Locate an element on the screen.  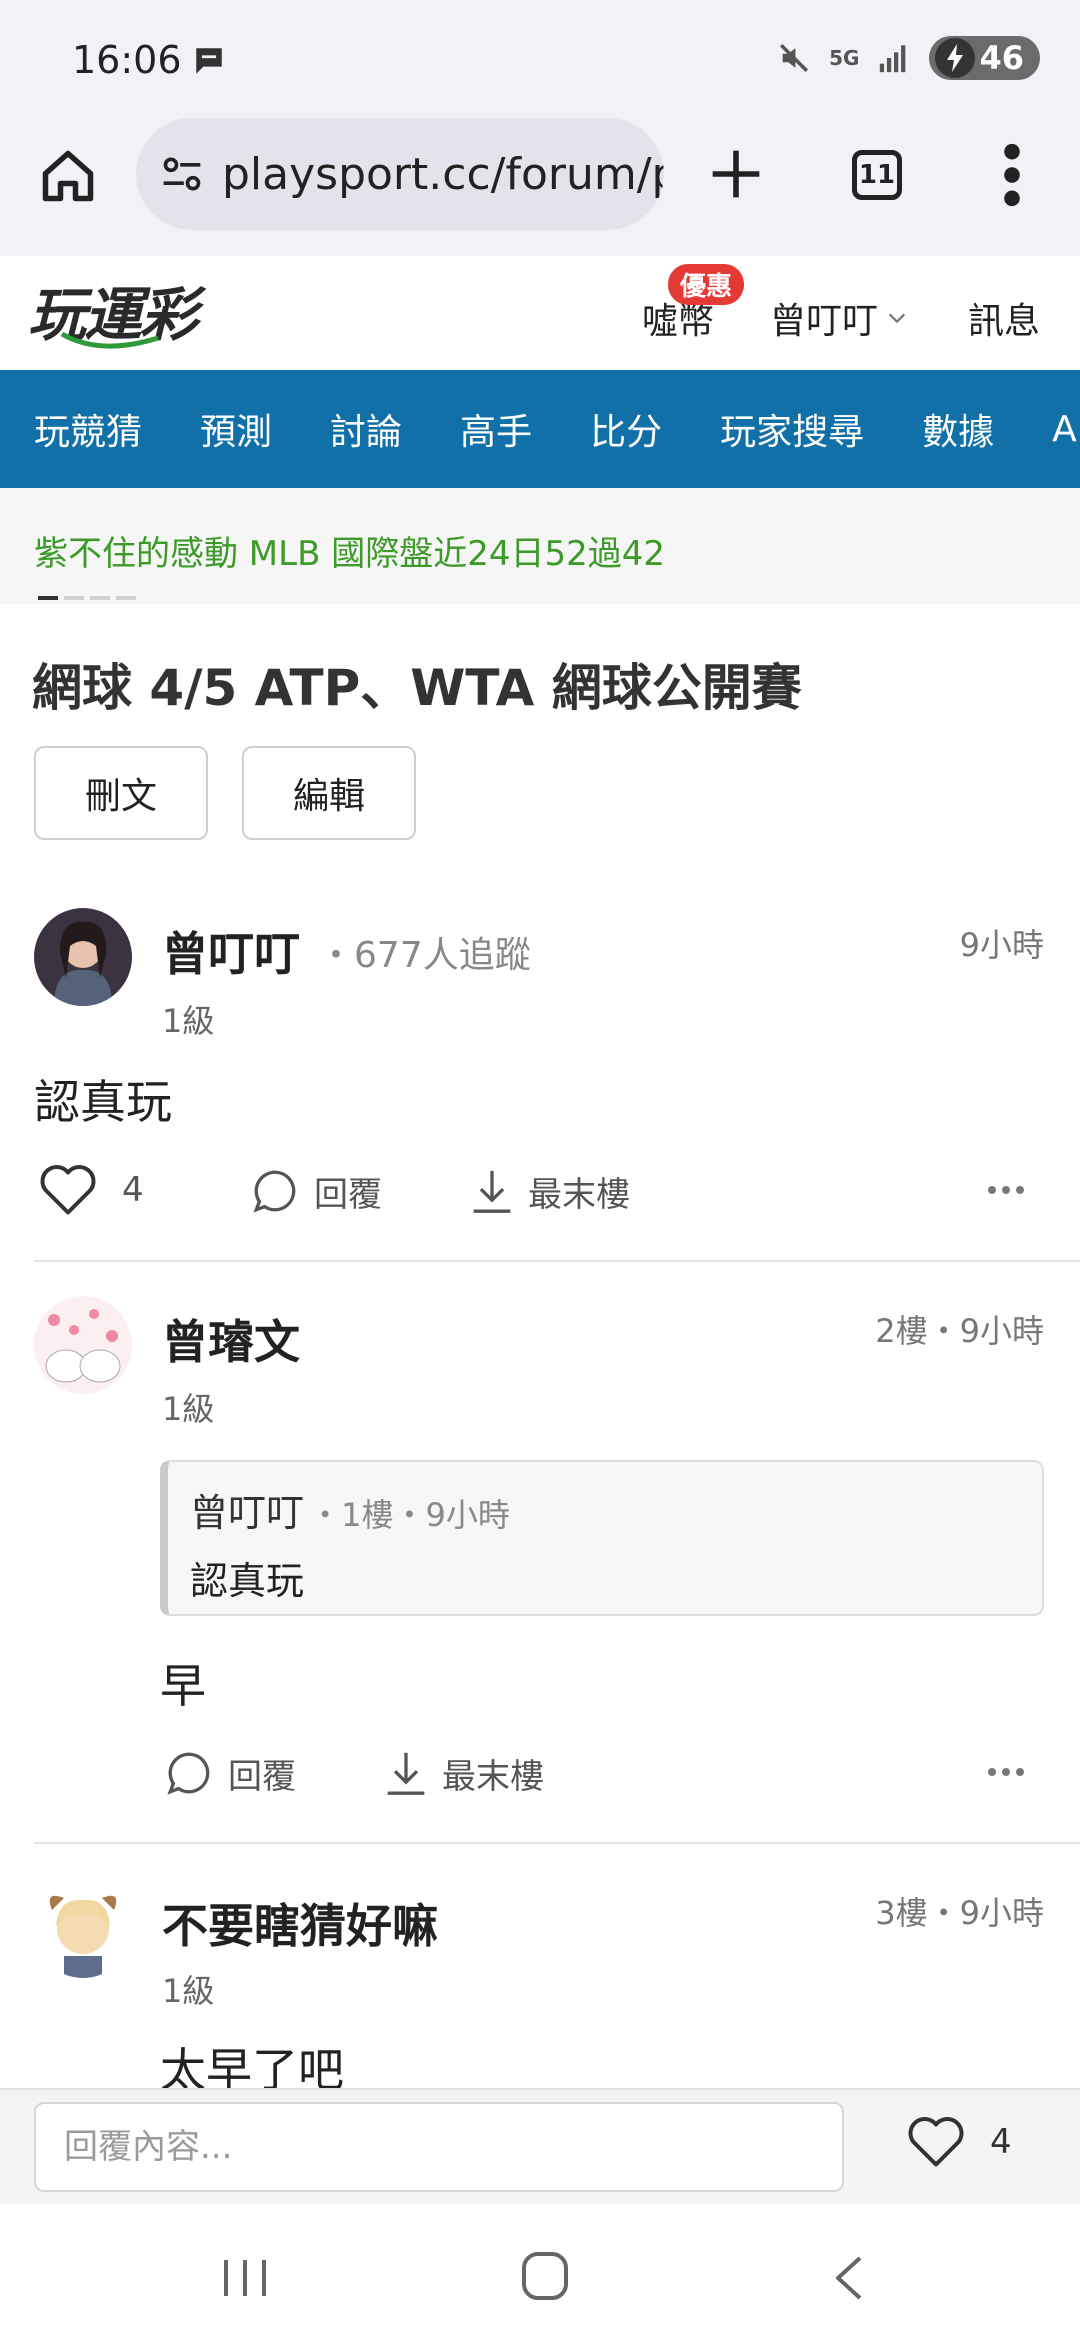
mute-icon is located at coordinates (794, 58).